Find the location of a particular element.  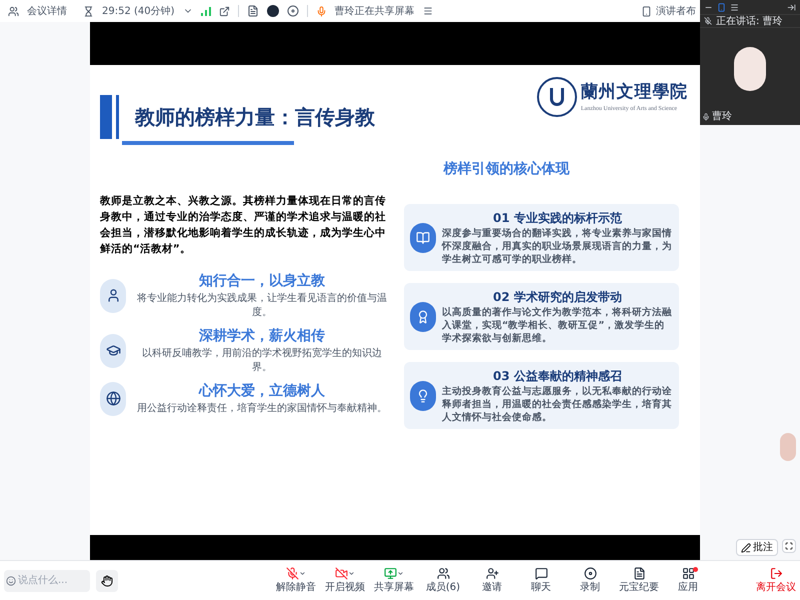

point-heading: 知行合一，以身立教 is located at coordinates (262, 281).